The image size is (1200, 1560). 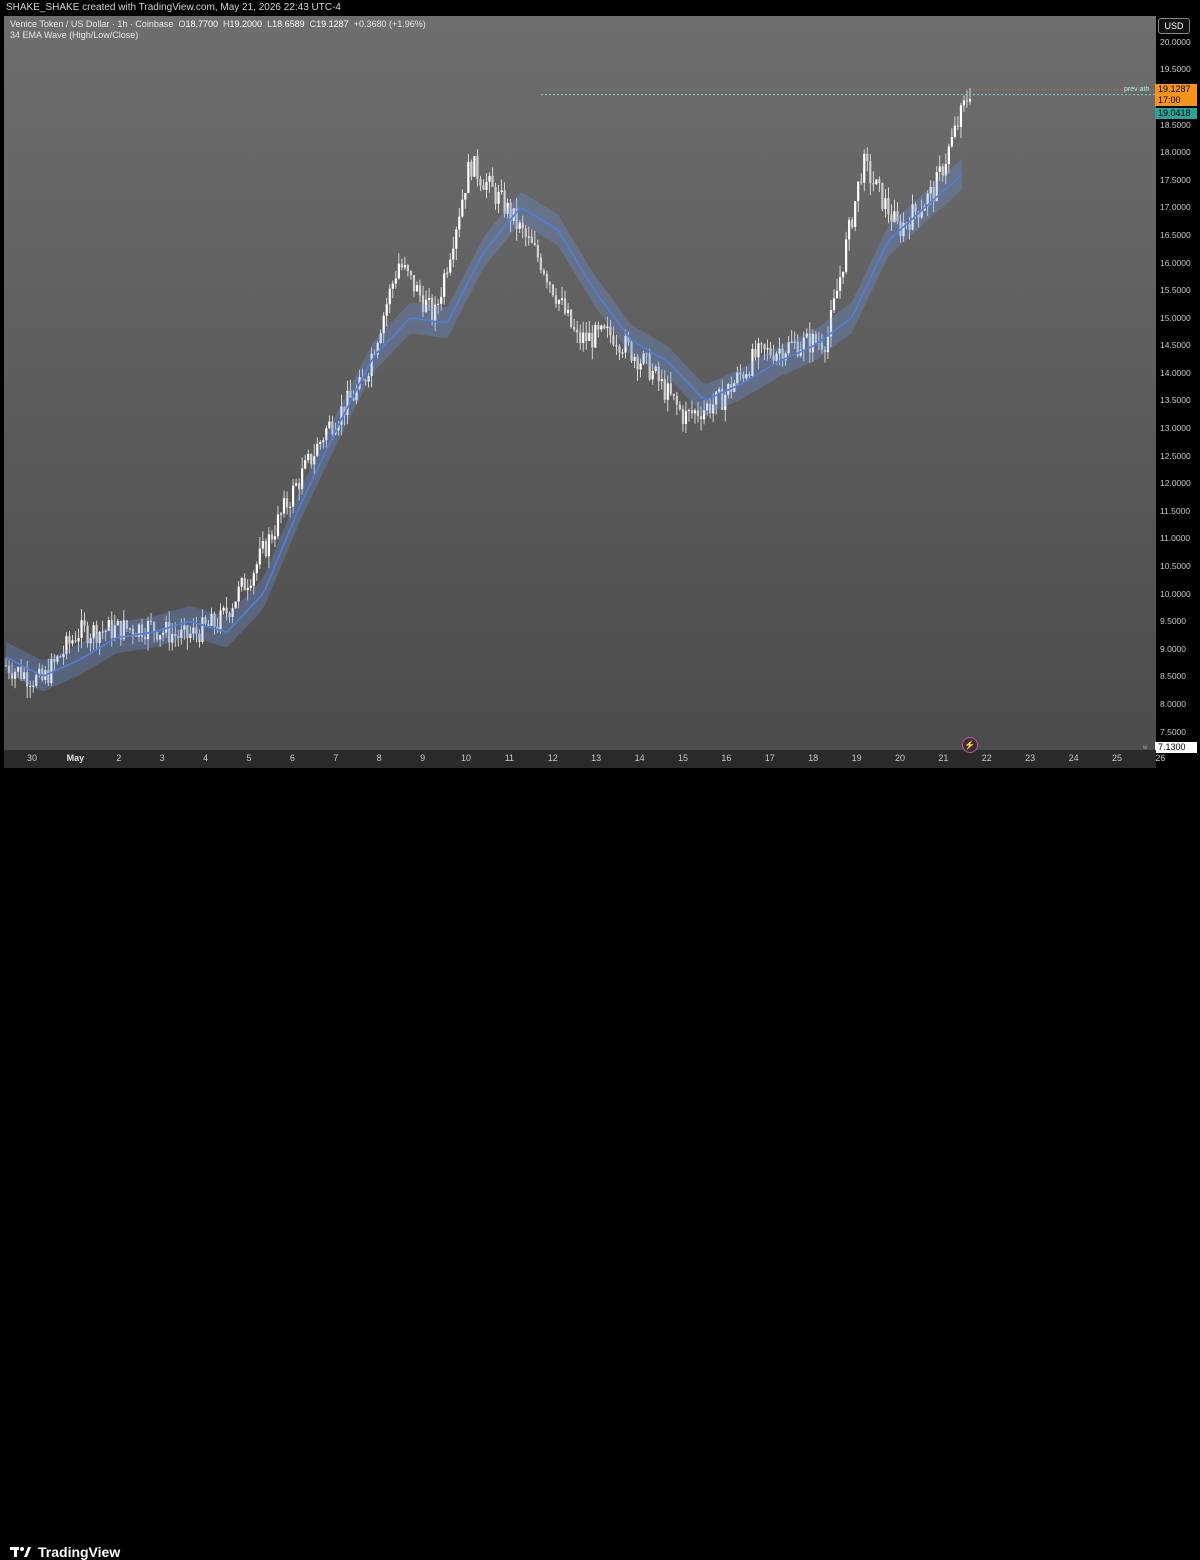 What do you see at coordinates (1160, 758) in the screenshot?
I see `time-label: 26` at bounding box center [1160, 758].